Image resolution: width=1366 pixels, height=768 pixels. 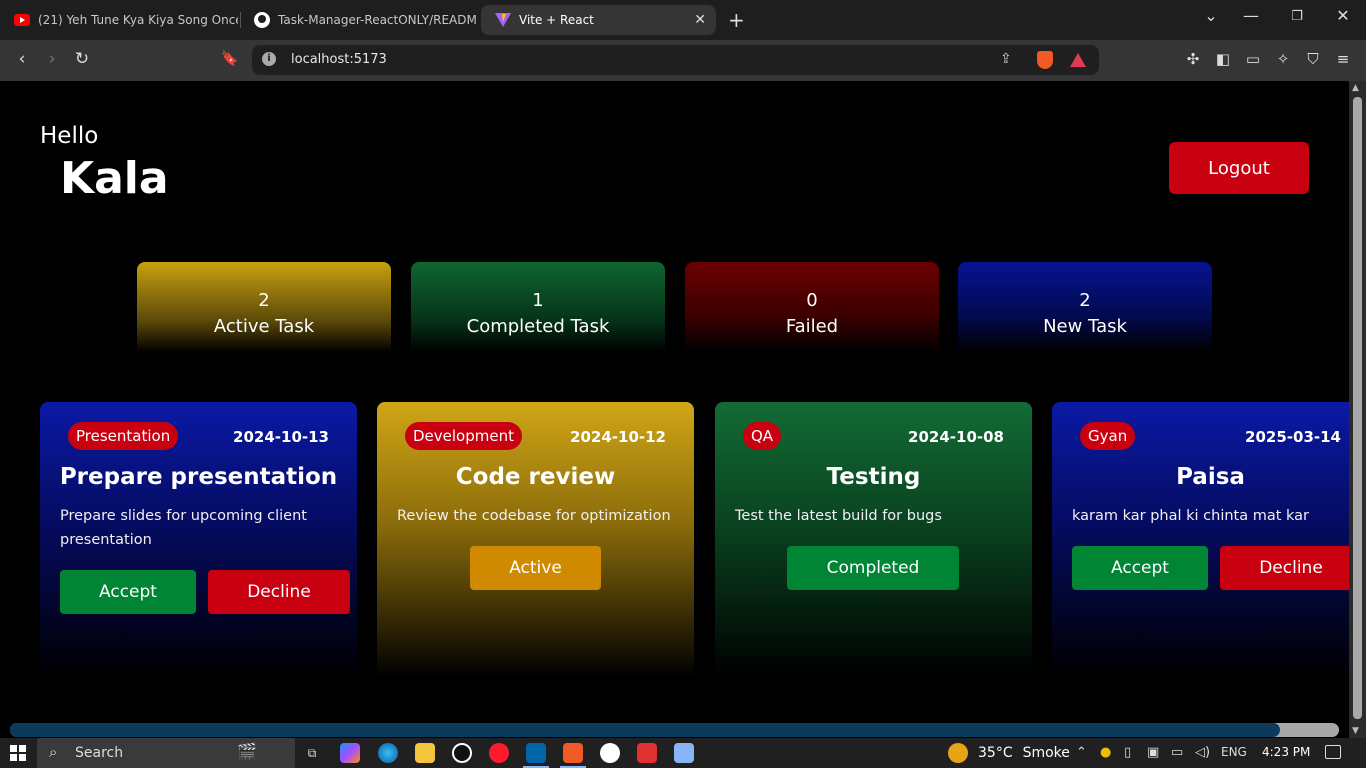 I want to click on task-title: Testing, so click(x=873, y=477).